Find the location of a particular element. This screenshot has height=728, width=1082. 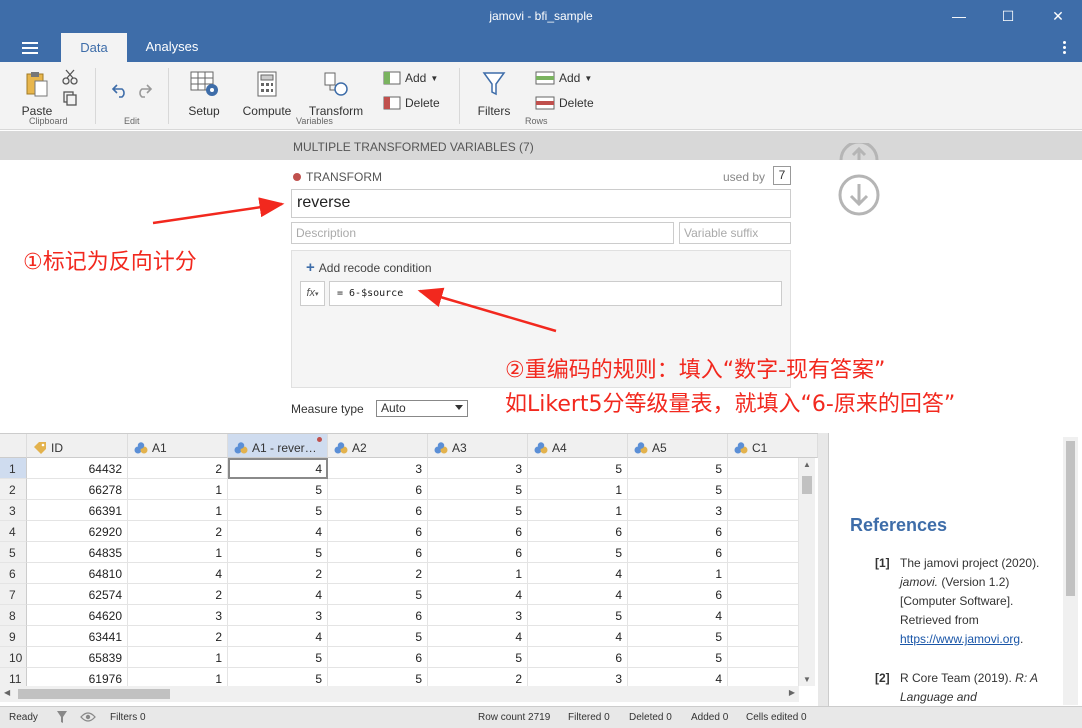

results-scrollbar is located at coordinates (1070, 571).